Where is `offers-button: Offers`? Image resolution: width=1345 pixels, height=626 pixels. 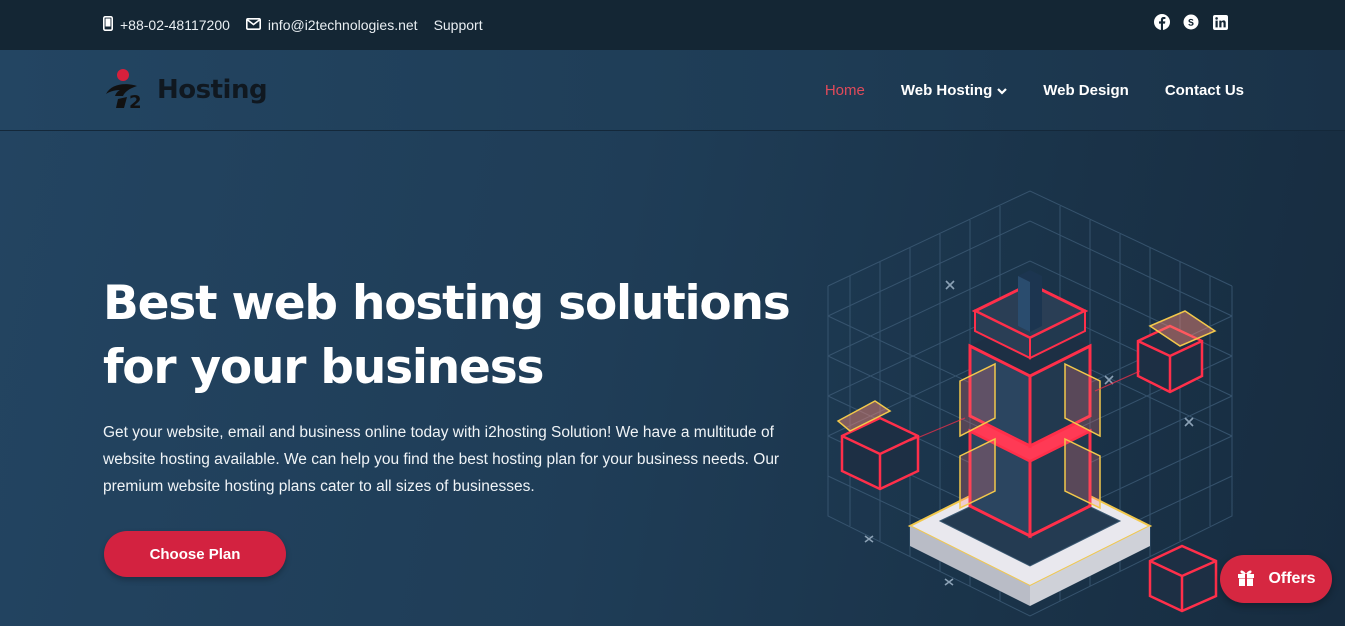 offers-button: Offers is located at coordinates (1276, 579).